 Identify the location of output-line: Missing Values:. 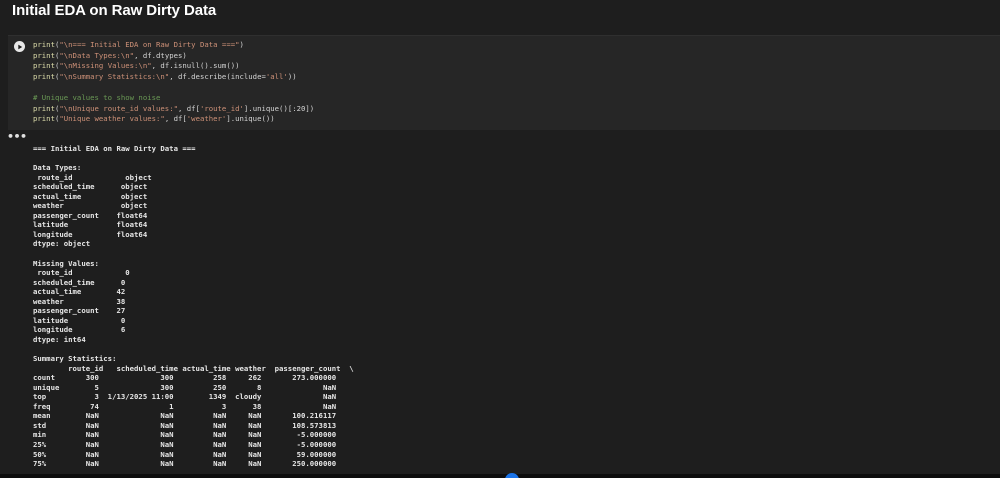
(66, 263).